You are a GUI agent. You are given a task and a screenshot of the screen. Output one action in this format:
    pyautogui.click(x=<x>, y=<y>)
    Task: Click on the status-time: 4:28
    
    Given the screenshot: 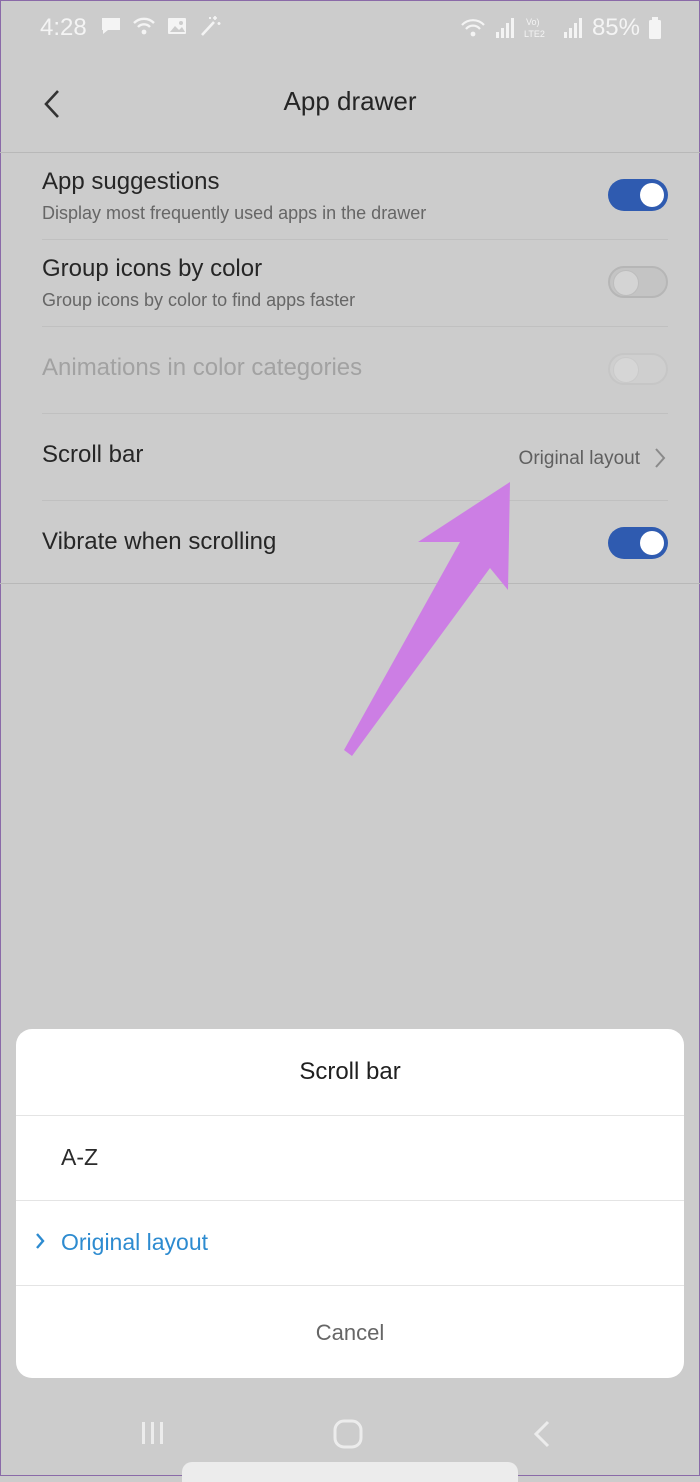 What is the action you would take?
    pyautogui.click(x=63, y=27)
    